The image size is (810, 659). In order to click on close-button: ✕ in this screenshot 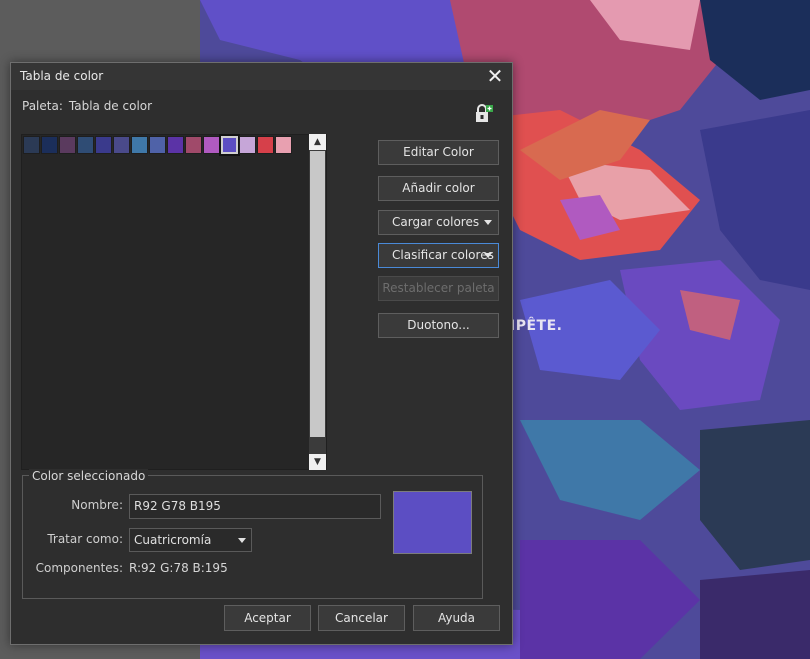, I will do `click(495, 76)`.